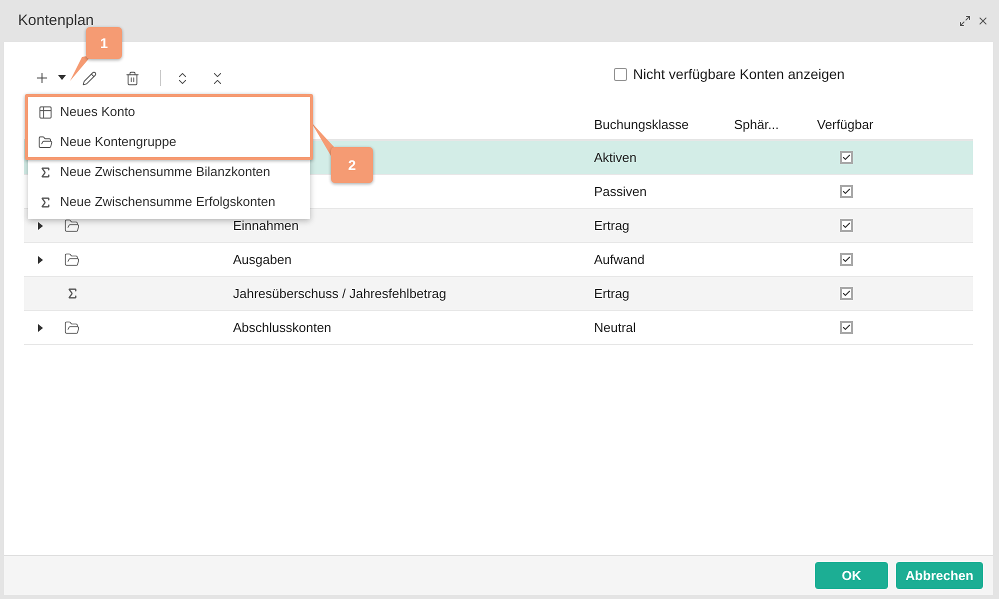 The image size is (999, 599). I want to click on callout-badge: 2, so click(352, 165).